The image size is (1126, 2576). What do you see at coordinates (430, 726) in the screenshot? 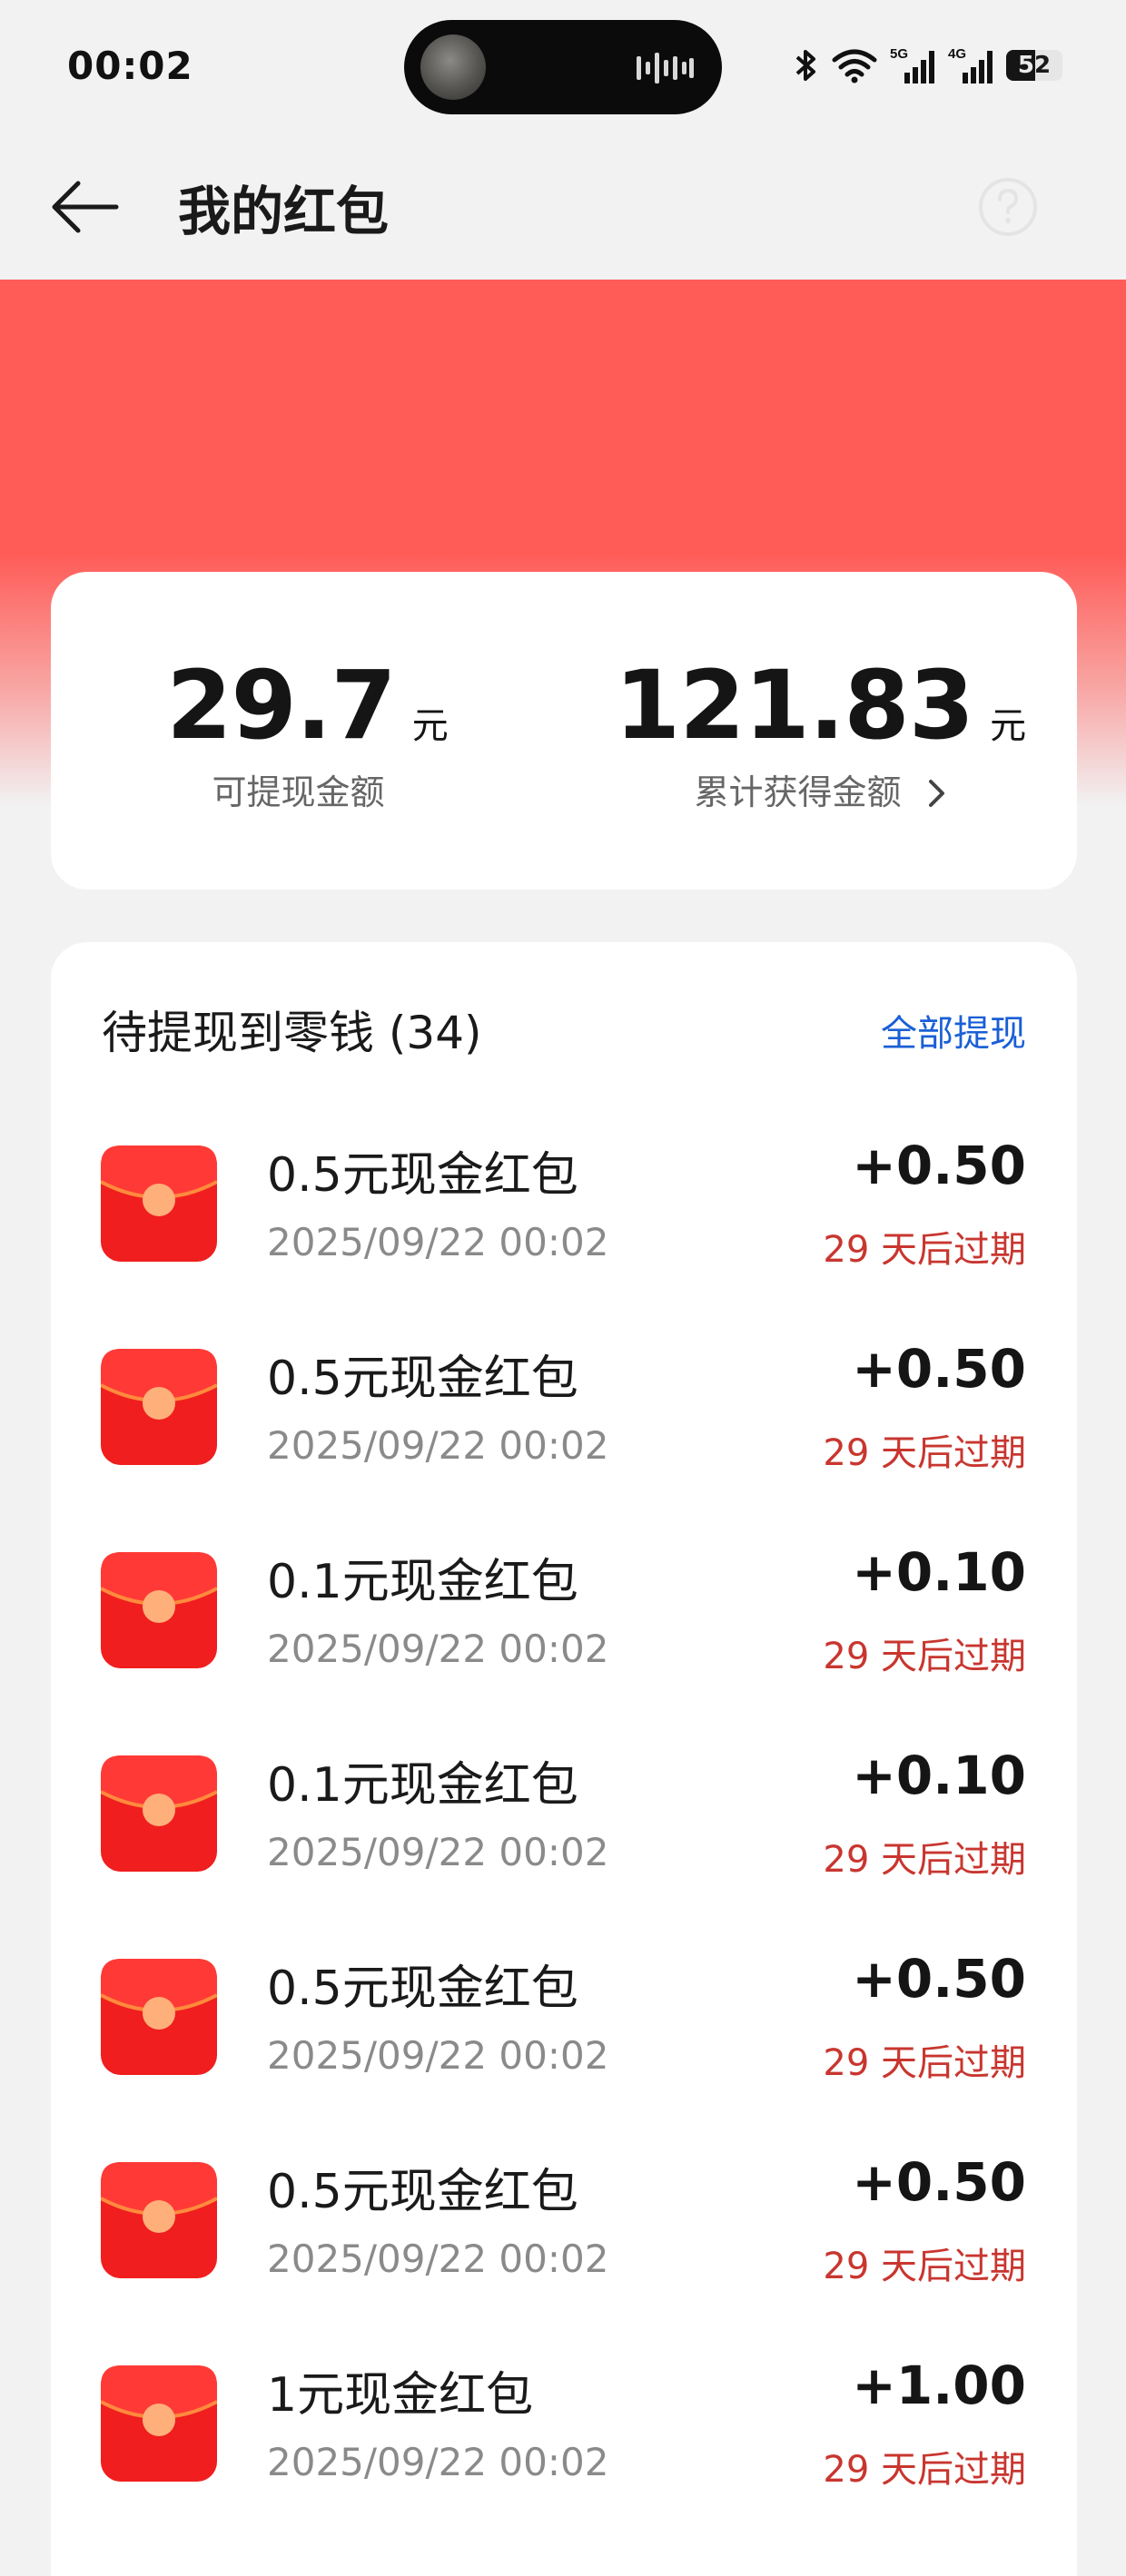
I see `withdrawable-unit: 元` at bounding box center [430, 726].